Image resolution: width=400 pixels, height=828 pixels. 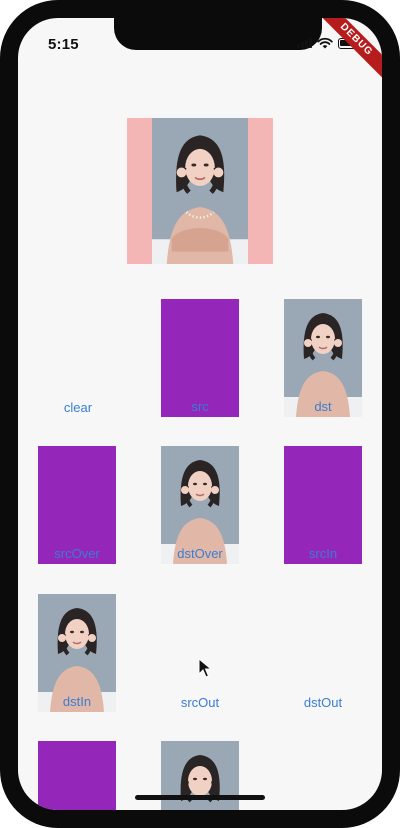 What do you see at coordinates (205, 668) in the screenshot?
I see `cursor-icon` at bounding box center [205, 668].